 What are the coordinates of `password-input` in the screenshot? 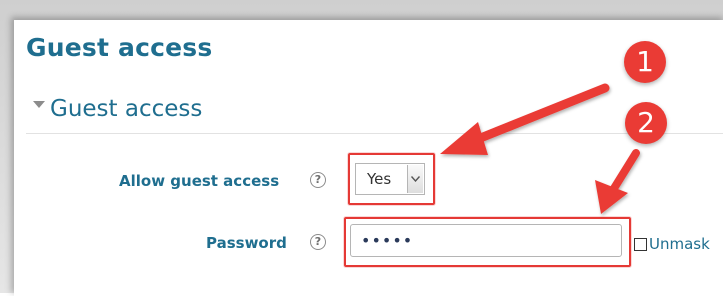 It's located at (486, 240).